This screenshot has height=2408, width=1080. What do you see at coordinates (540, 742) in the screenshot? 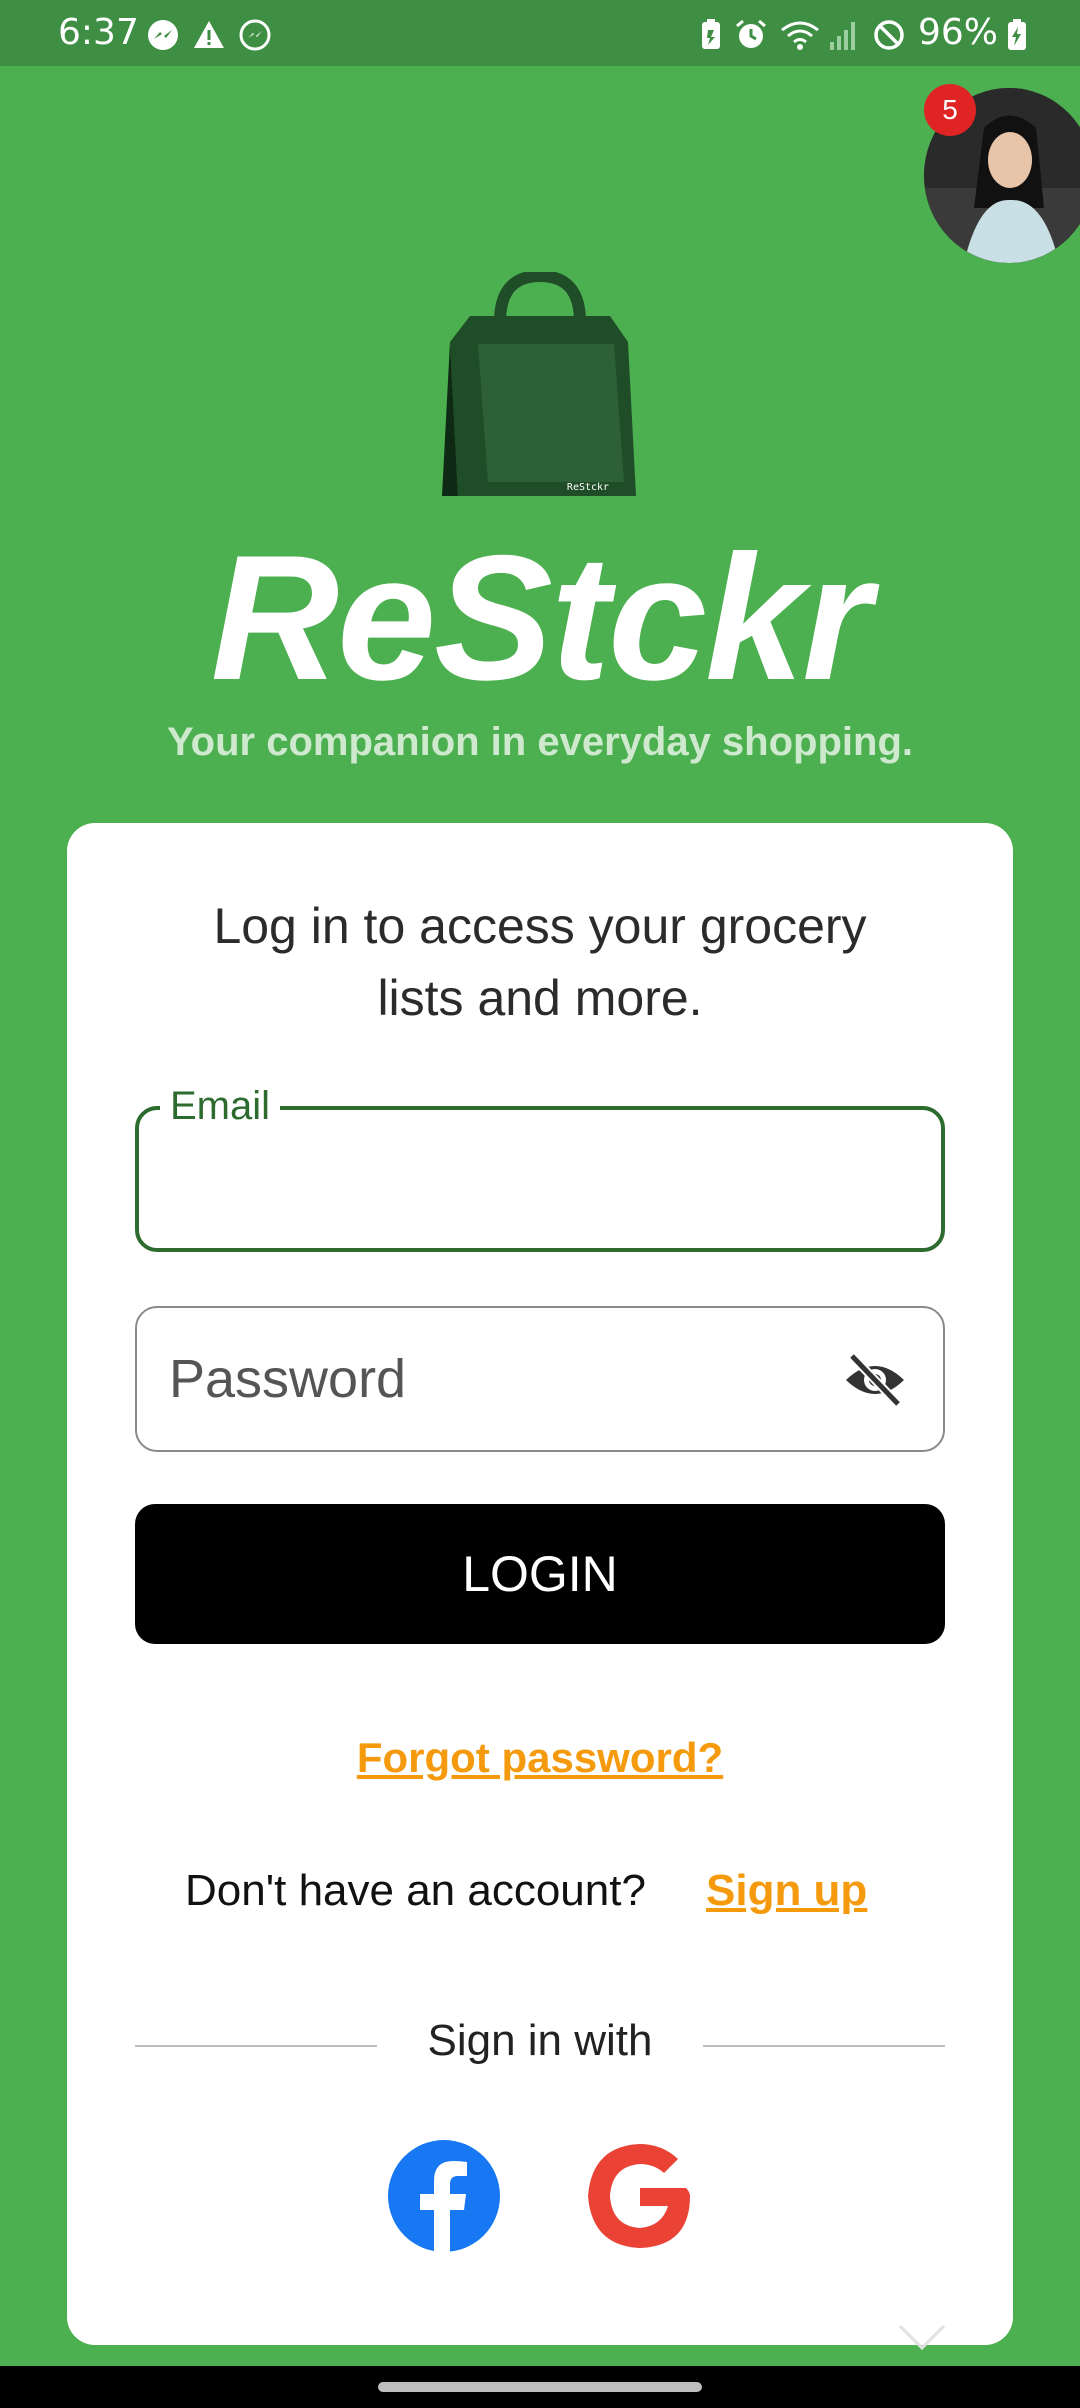
I see `app-tagline: Your companion in everyday shopping.` at bounding box center [540, 742].